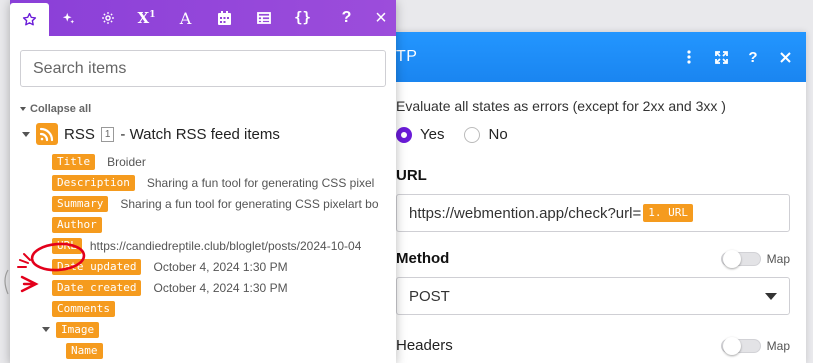 The image size is (813, 363). I want to click on star-icon, so click(29, 19).